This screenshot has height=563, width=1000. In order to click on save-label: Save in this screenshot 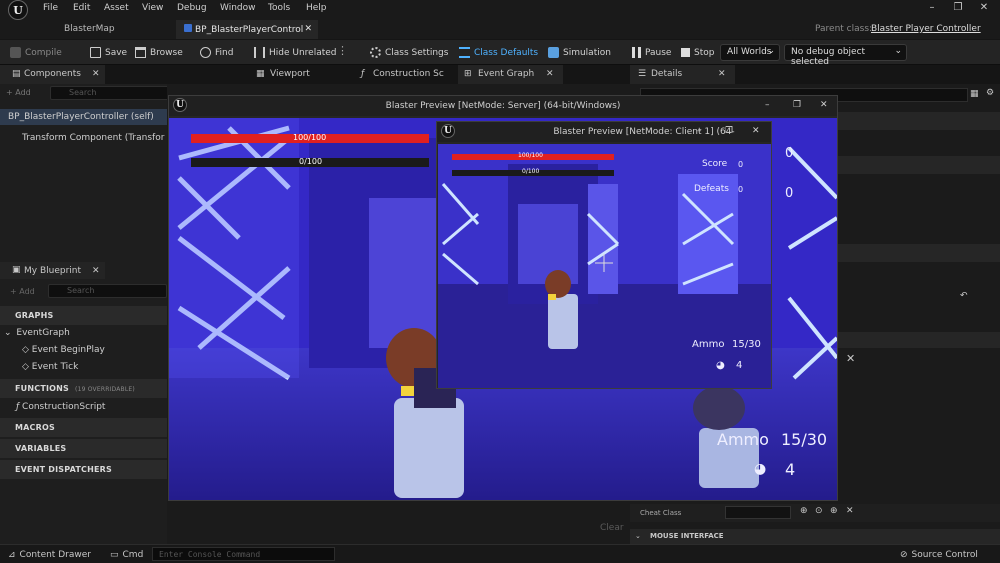, I will do `click(116, 52)`.